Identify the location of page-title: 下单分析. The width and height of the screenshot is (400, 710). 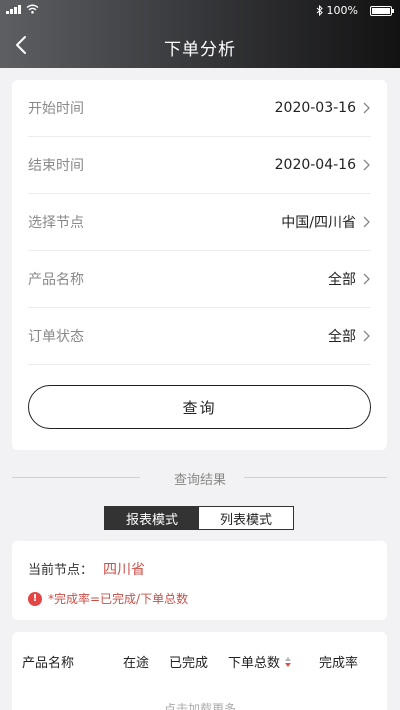
(200, 50).